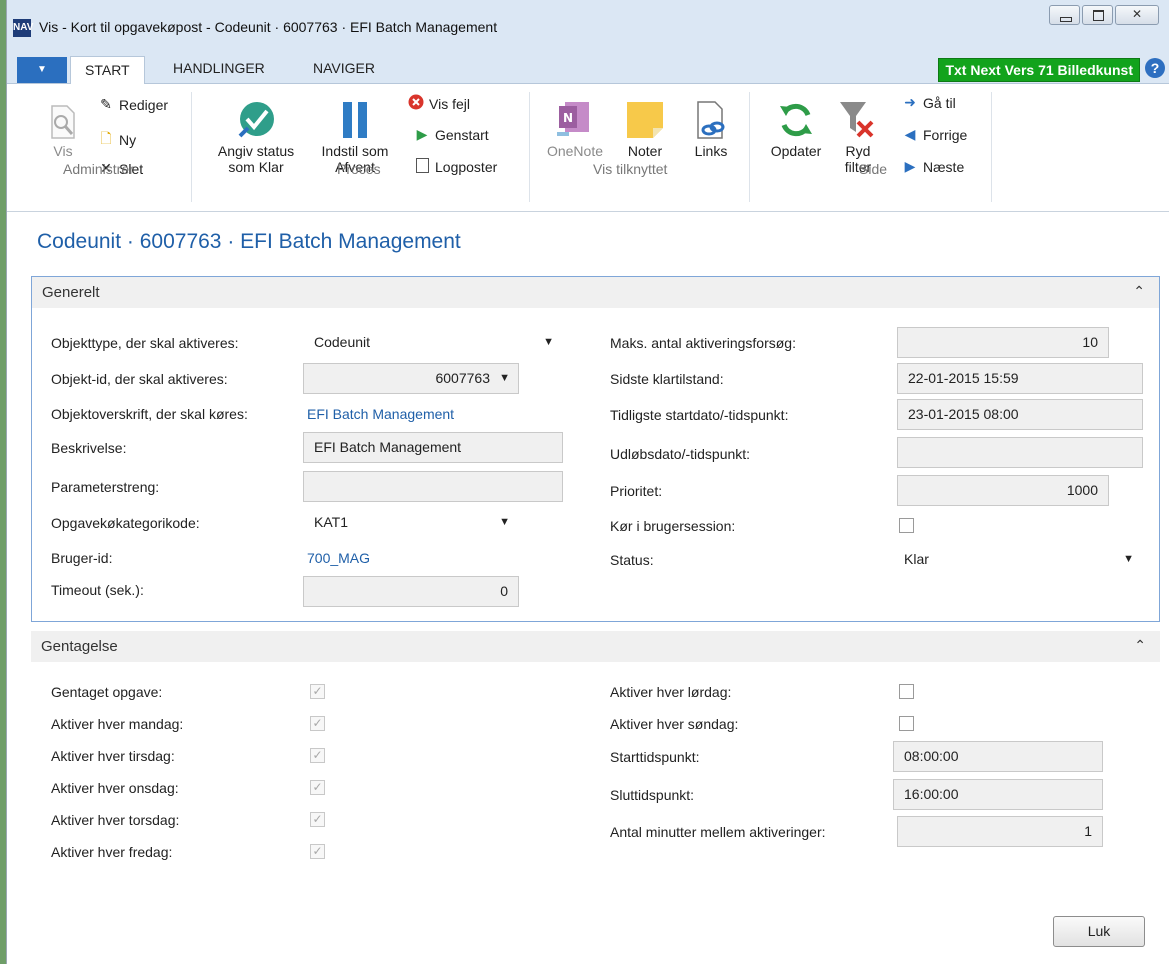 The image size is (1169, 964). What do you see at coordinates (144, 104) in the screenshot?
I see `rediger-label: Rediger` at bounding box center [144, 104].